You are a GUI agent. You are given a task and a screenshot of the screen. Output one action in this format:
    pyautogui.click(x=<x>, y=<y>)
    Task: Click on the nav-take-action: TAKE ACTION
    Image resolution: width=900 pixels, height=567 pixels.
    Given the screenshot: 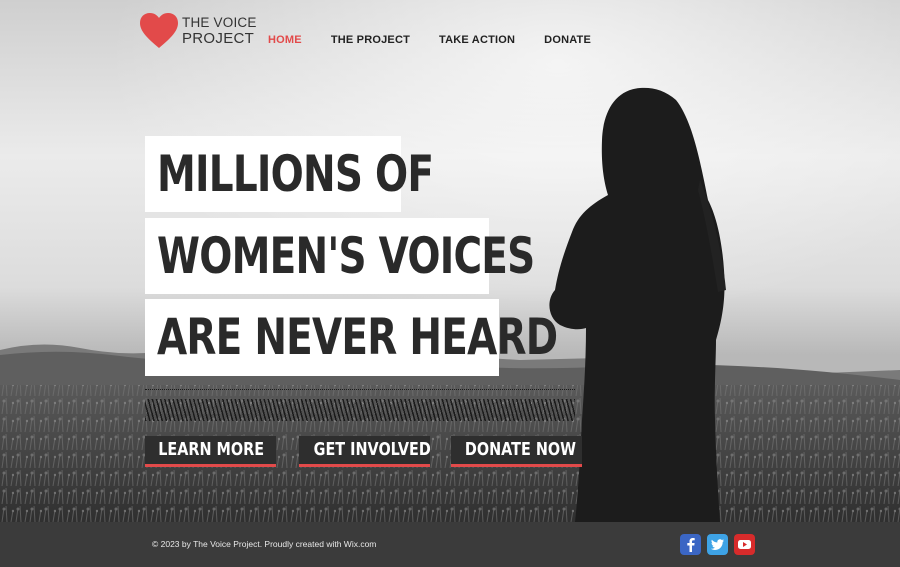 What is the action you would take?
    pyautogui.click(x=477, y=40)
    